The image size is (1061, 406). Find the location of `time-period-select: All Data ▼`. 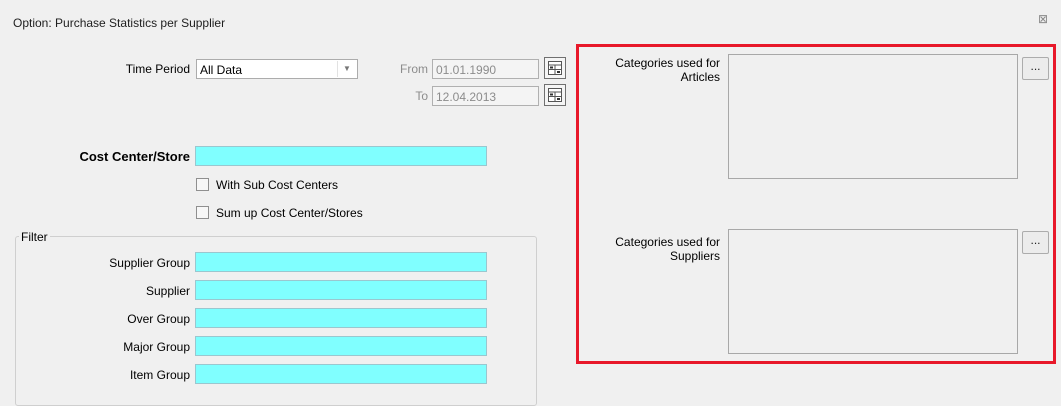

time-period-select: All Data ▼ is located at coordinates (277, 69).